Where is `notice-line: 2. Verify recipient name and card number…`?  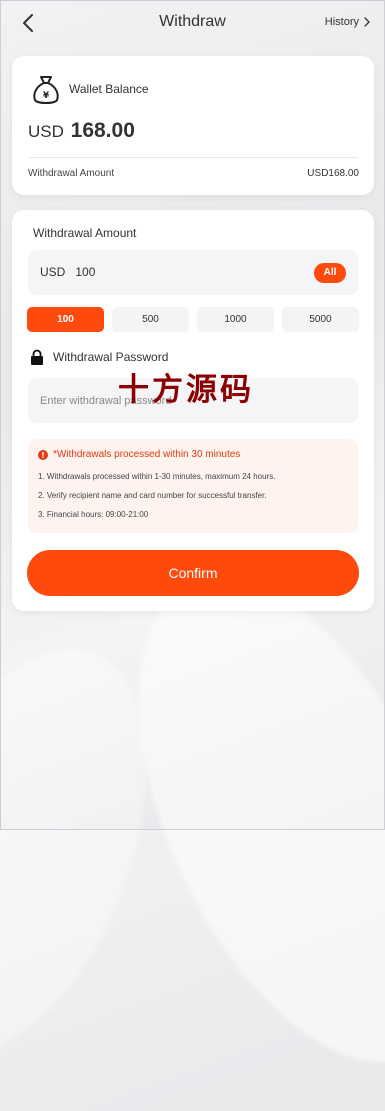
notice-line: 2. Verify recipient name and card number… is located at coordinates (152, 495).